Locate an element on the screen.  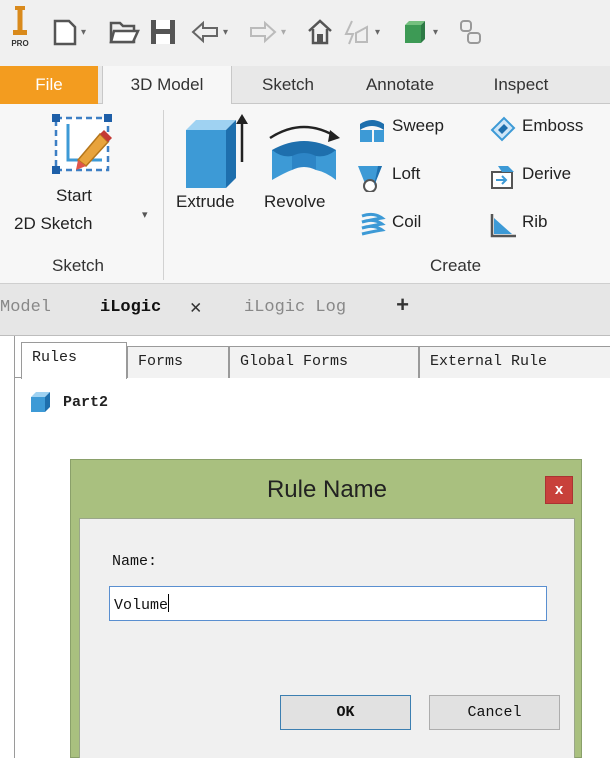
save-icon is located at coordinates (163, 32).